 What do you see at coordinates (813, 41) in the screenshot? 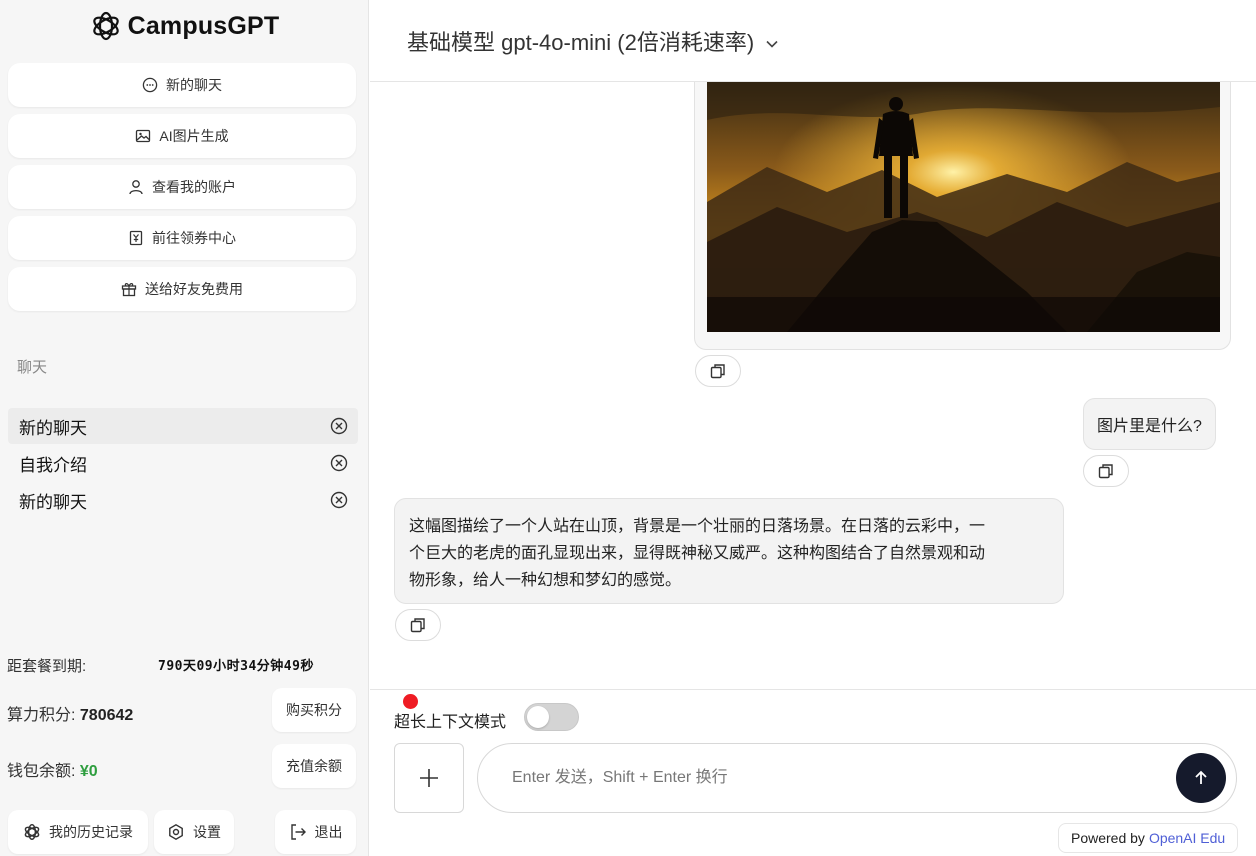
I see `top-bar: 基础模型 gpt-4o-mini (2倍消耗速率)` at bounding box center [813, 41].